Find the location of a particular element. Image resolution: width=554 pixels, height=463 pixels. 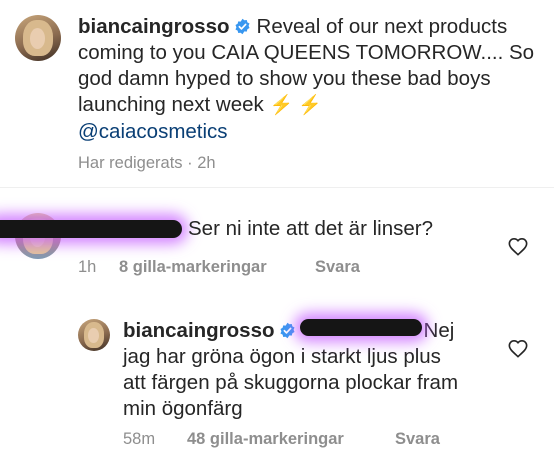

reply-reply-button: Svara is located at coordinates (417, 439).